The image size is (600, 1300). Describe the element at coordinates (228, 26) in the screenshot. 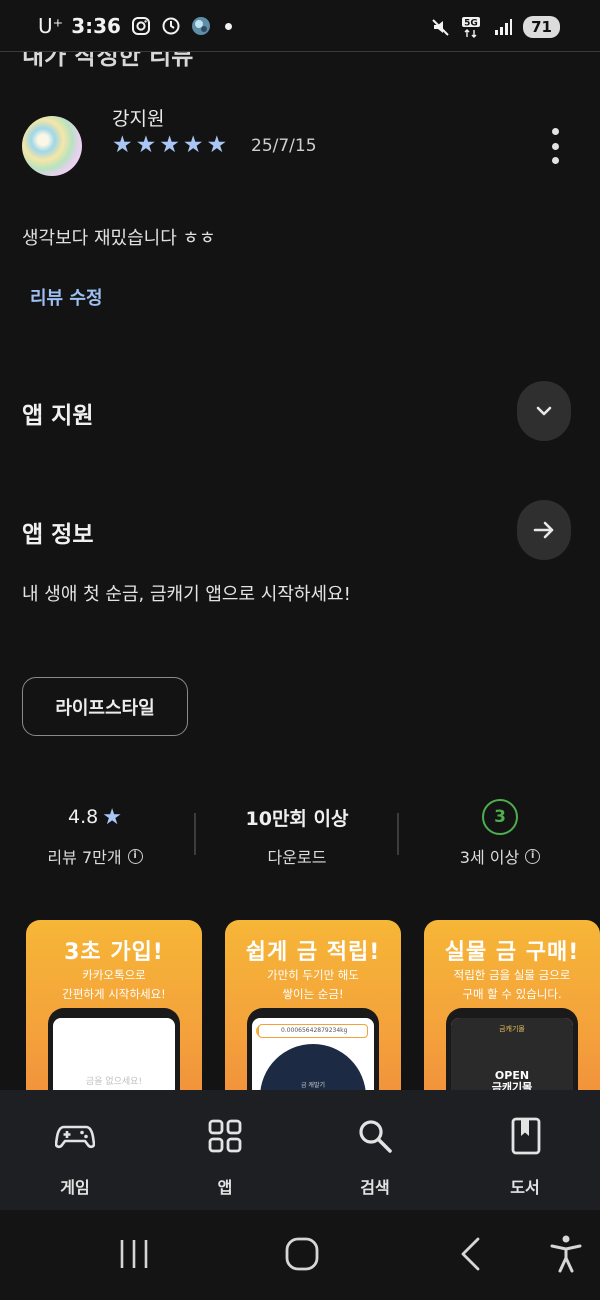

I see `notification-dot` at that location.